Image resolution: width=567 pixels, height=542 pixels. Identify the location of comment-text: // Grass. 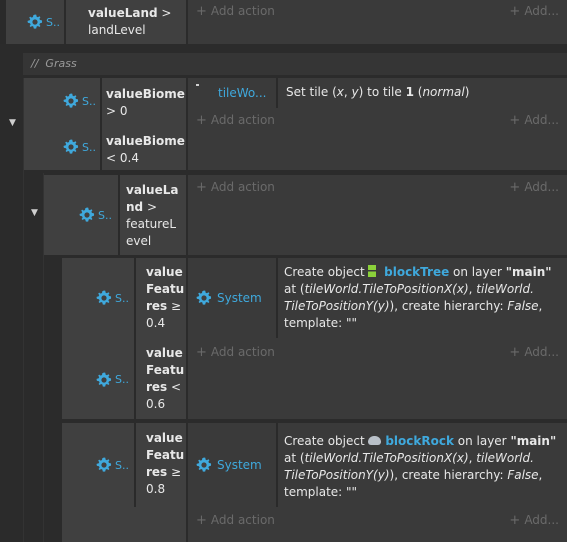
(54, 63).